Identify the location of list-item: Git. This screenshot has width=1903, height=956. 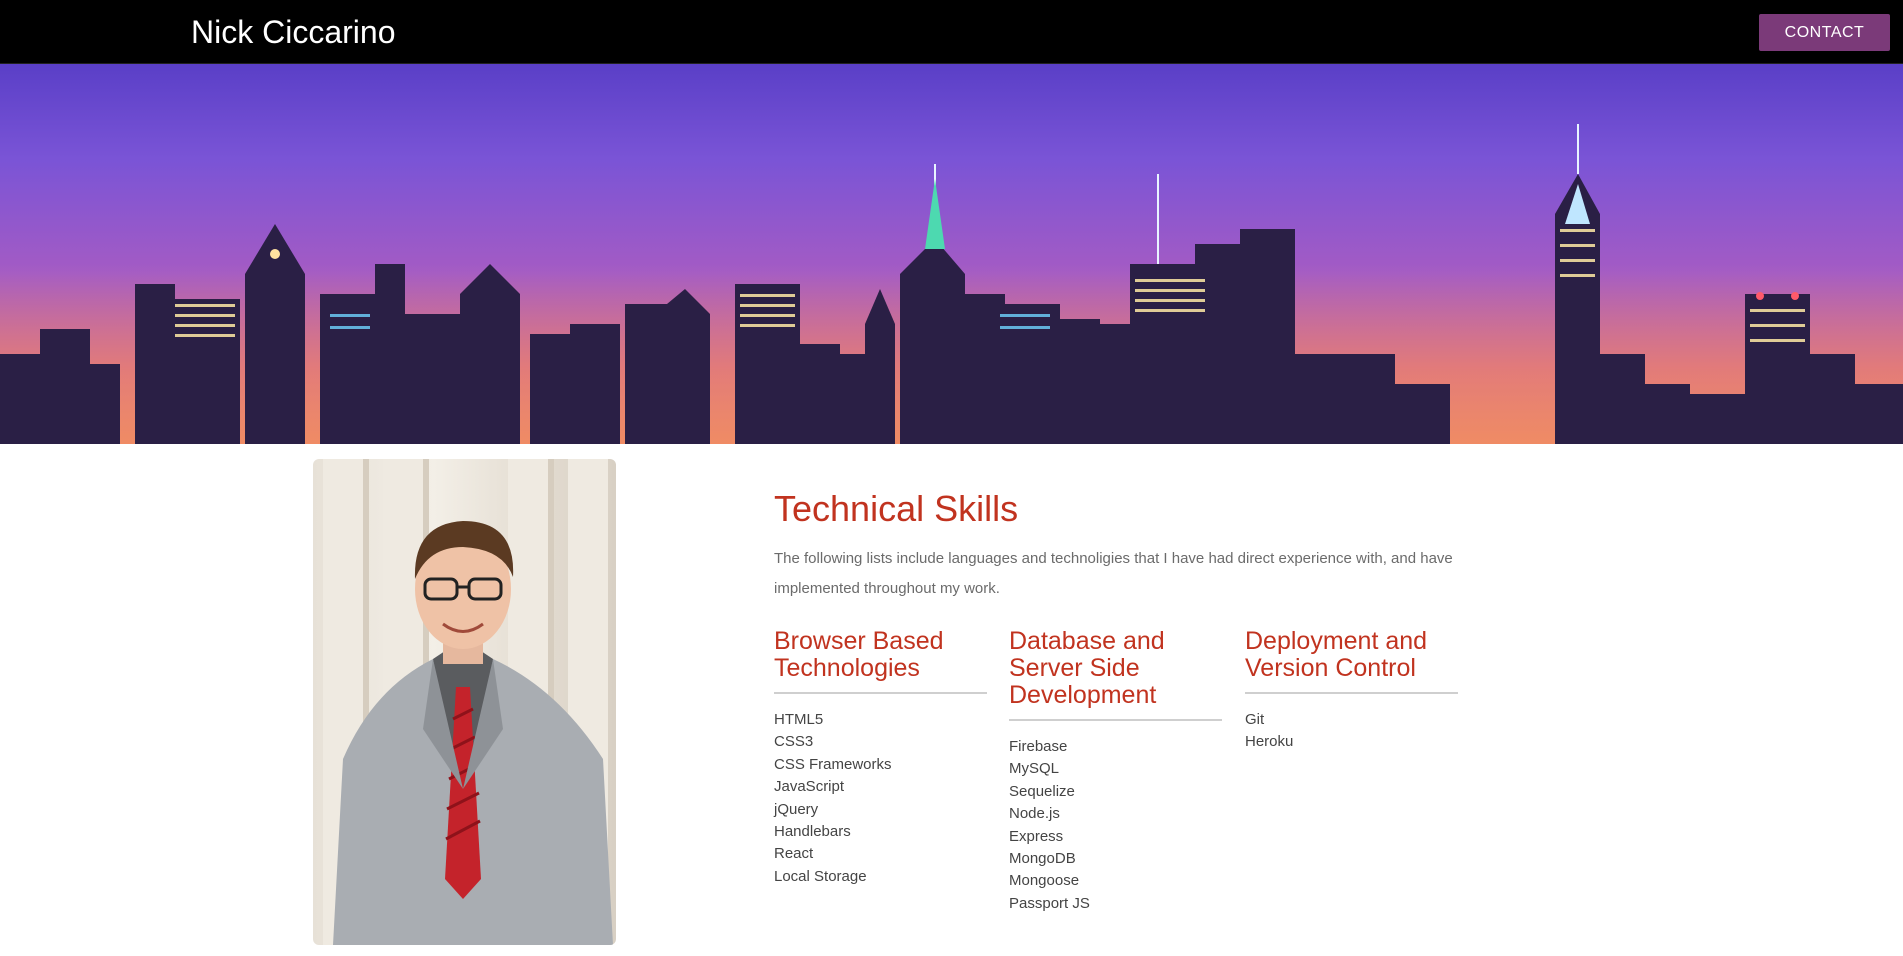
(1255, 719).